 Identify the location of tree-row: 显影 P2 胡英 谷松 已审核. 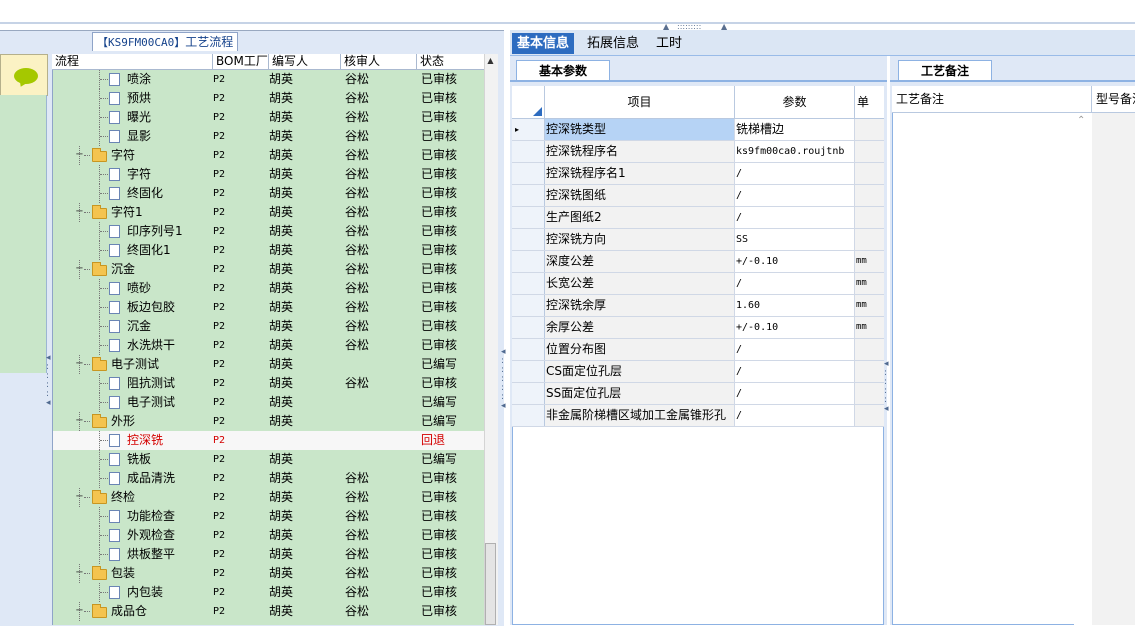
(269, 136).